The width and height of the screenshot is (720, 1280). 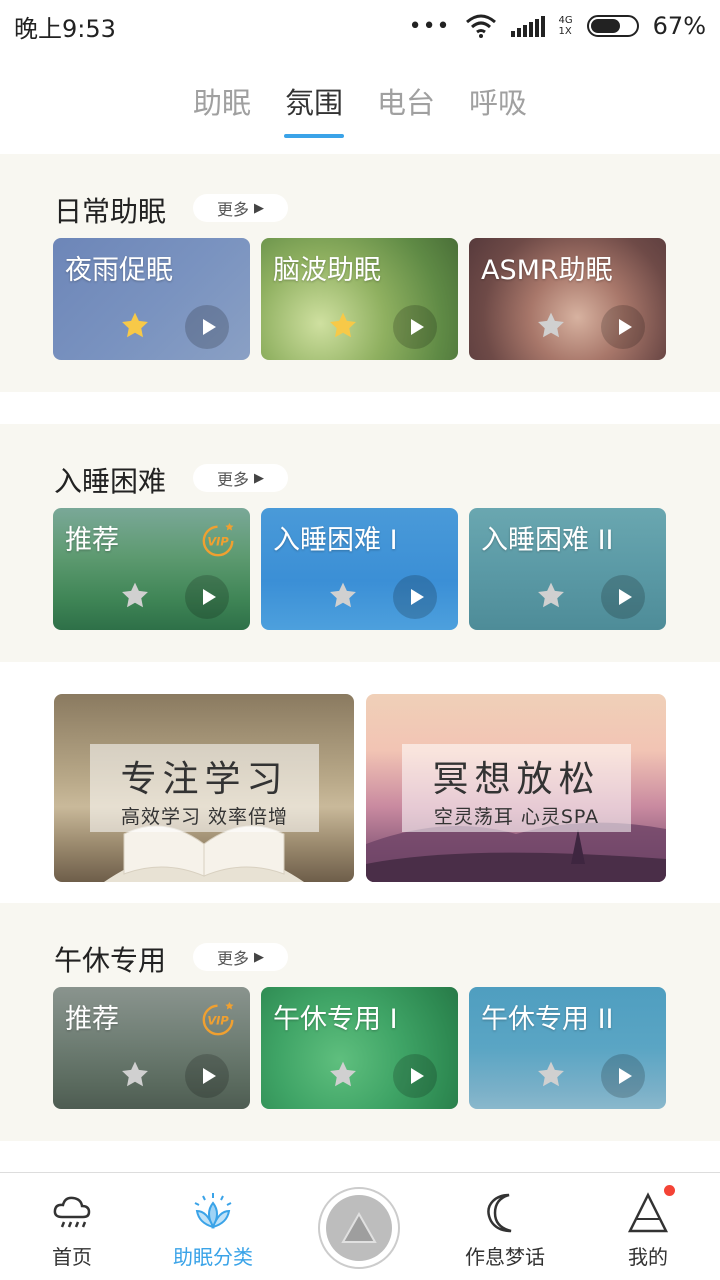 I want to click on section-title: 午休专用, so click(x=110, y=960).